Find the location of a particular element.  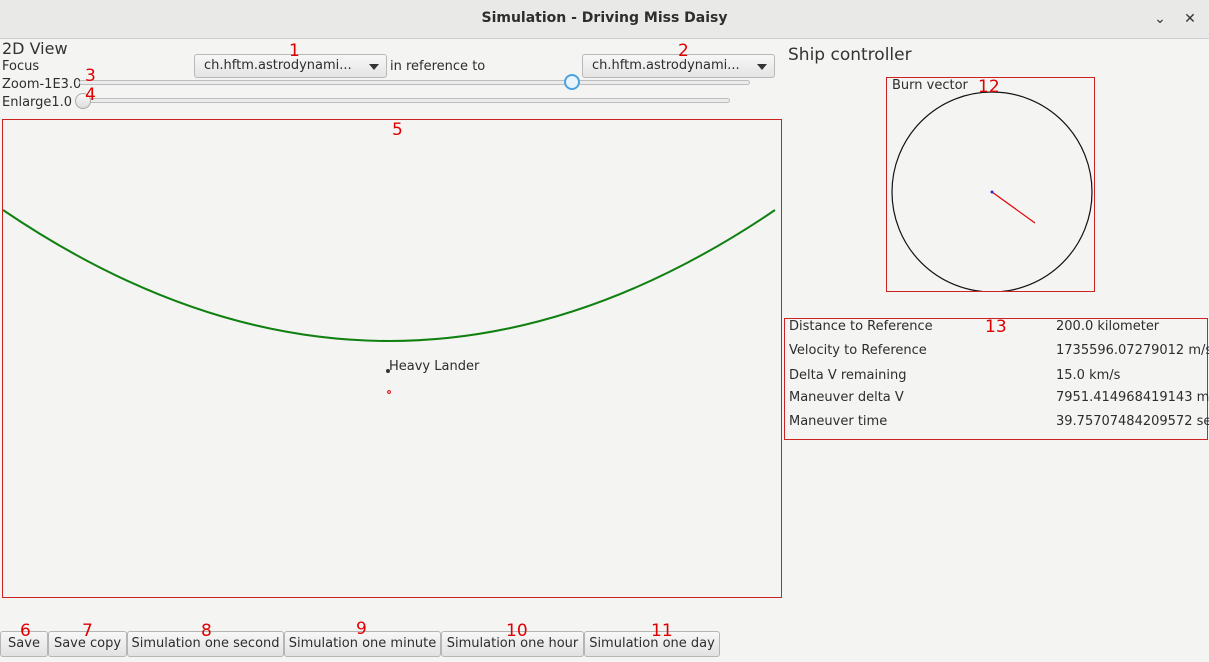

info-value: 200.0 kilometer is located at coordinates (1108, 326).